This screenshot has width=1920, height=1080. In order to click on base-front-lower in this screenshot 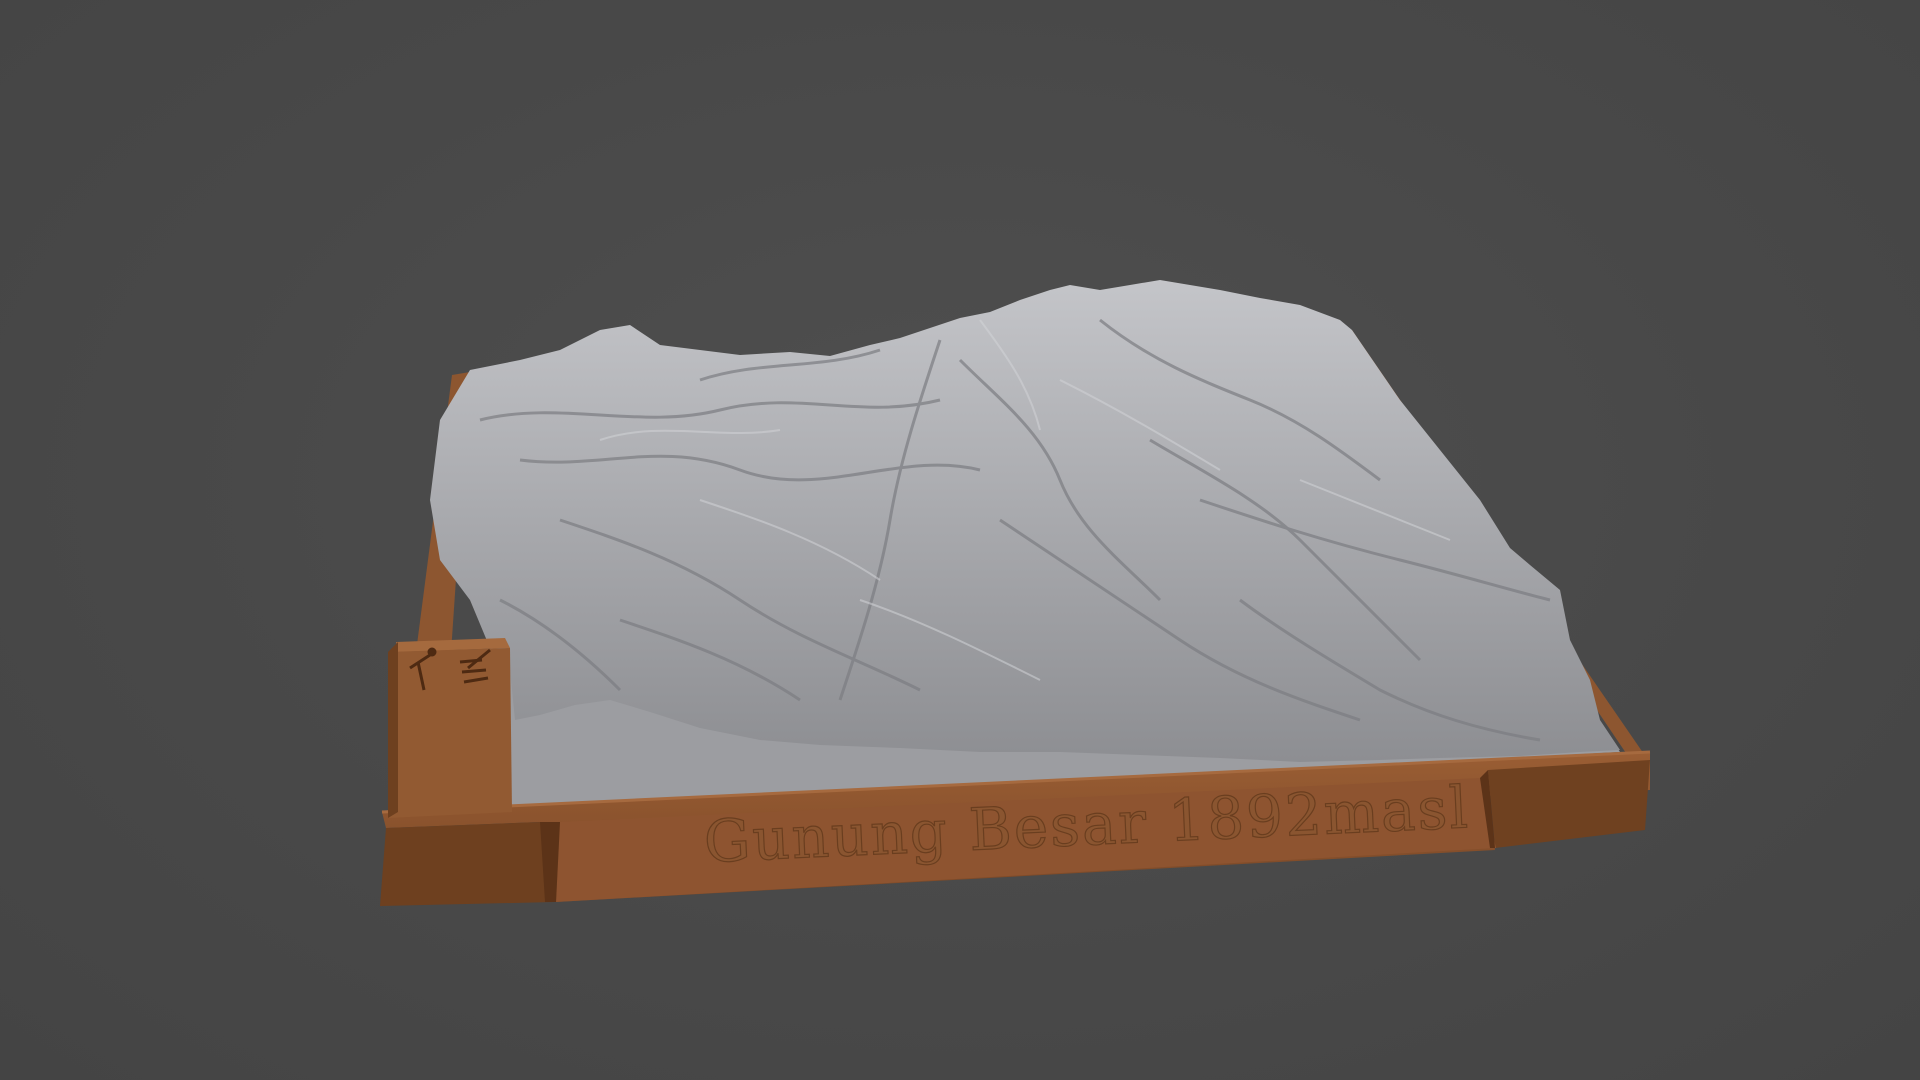, I will do `click(467, 864)`.